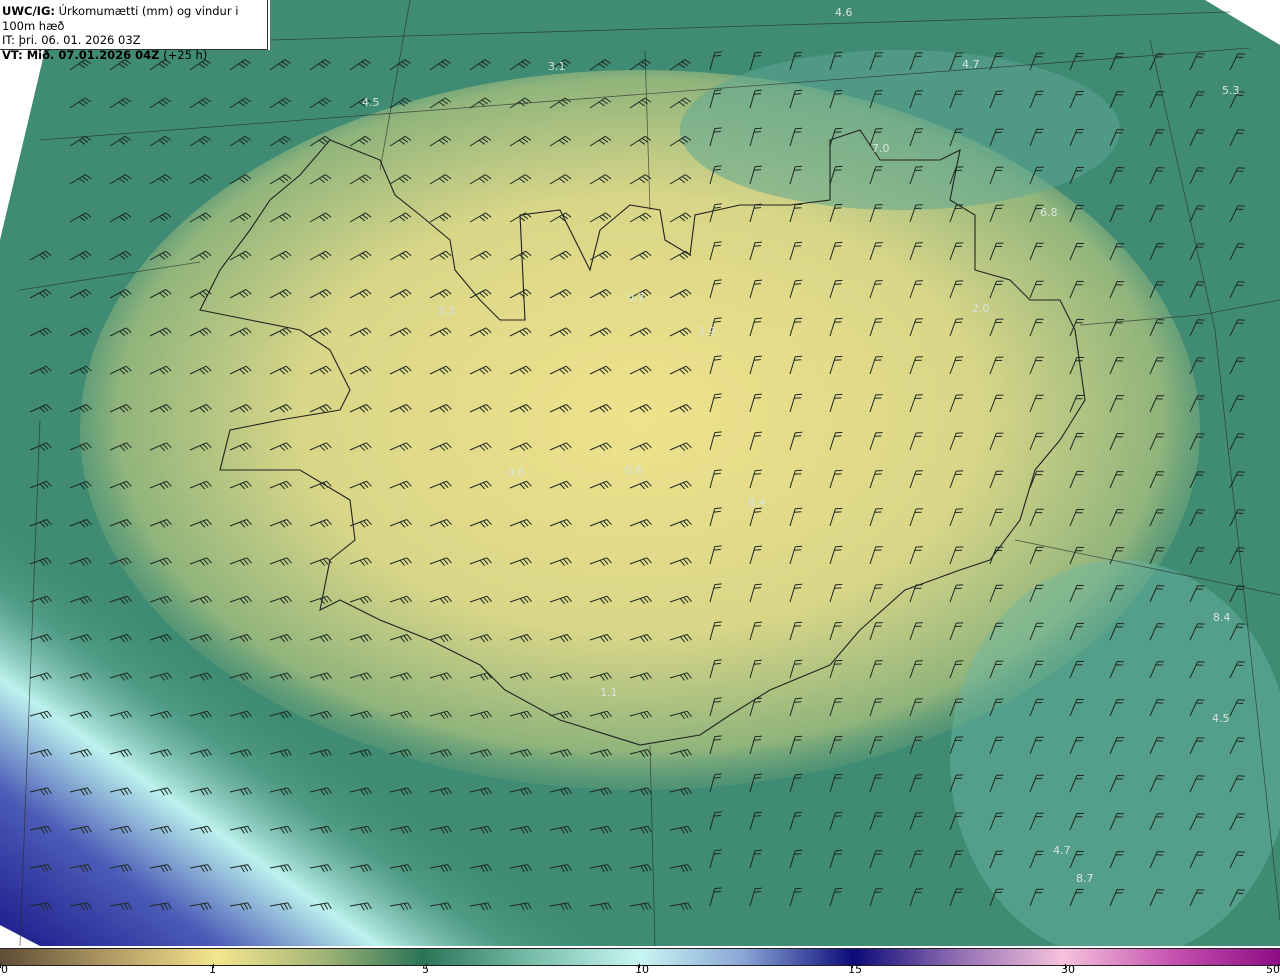 The width and height of the screenshot is (1280, 978). What do you see at coordinates (28, 11) in the screenshot?
I see `model-name: UWC/IG:` at bounding box center [28, 11].